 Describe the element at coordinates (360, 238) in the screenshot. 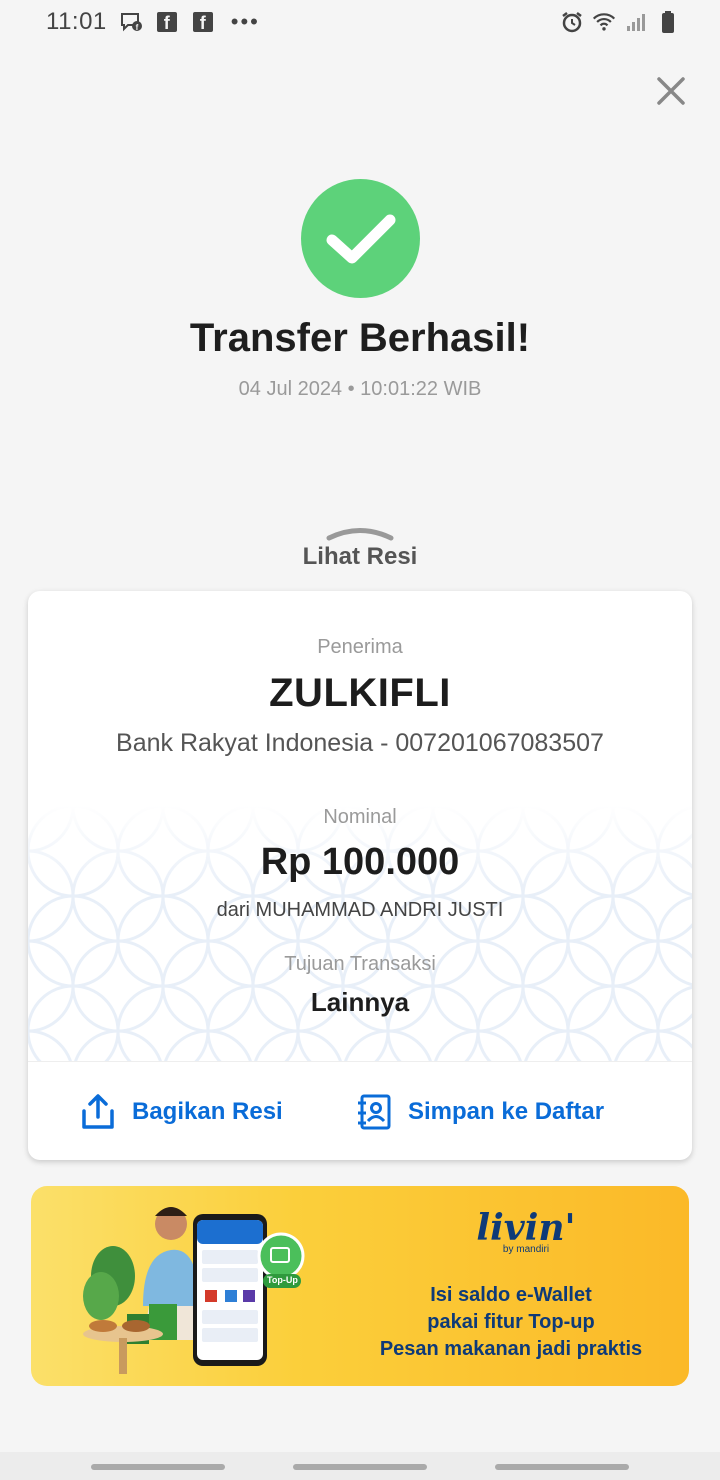

I see `success-check-icon` at that location.